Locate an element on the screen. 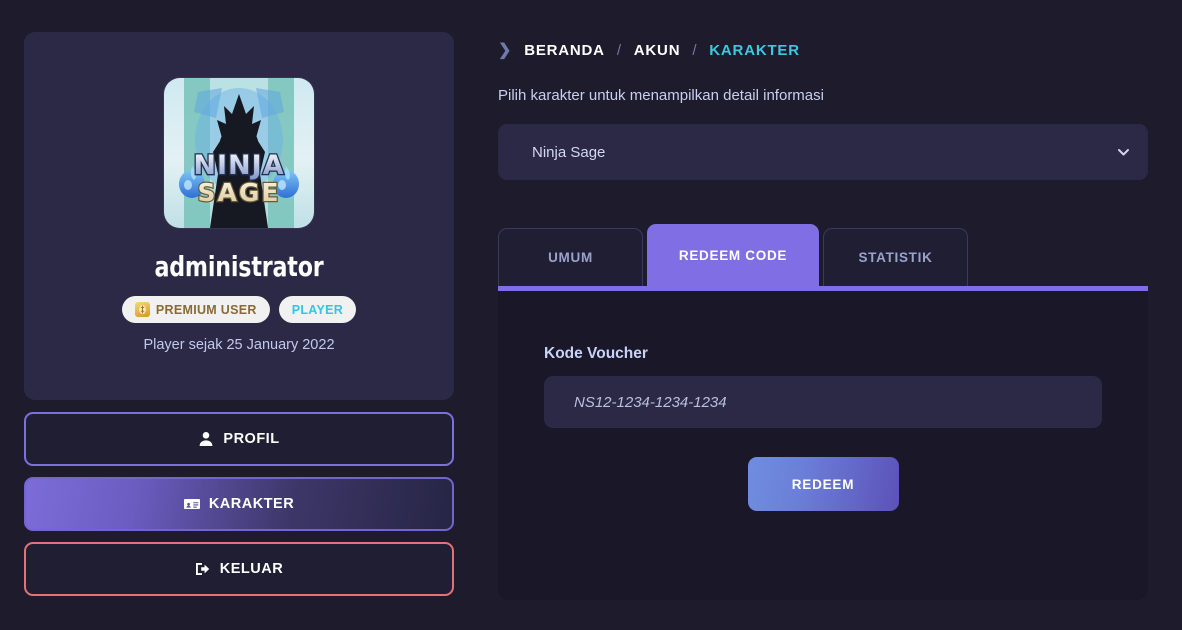 This screenshot has height=630, width=1182. tab-label: STATISTIK is located at coordinates (895, 257).